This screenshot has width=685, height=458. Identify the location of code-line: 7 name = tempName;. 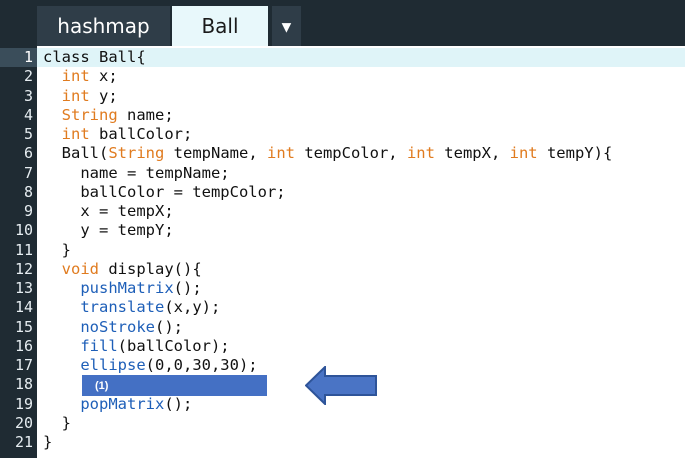
(342, 173).